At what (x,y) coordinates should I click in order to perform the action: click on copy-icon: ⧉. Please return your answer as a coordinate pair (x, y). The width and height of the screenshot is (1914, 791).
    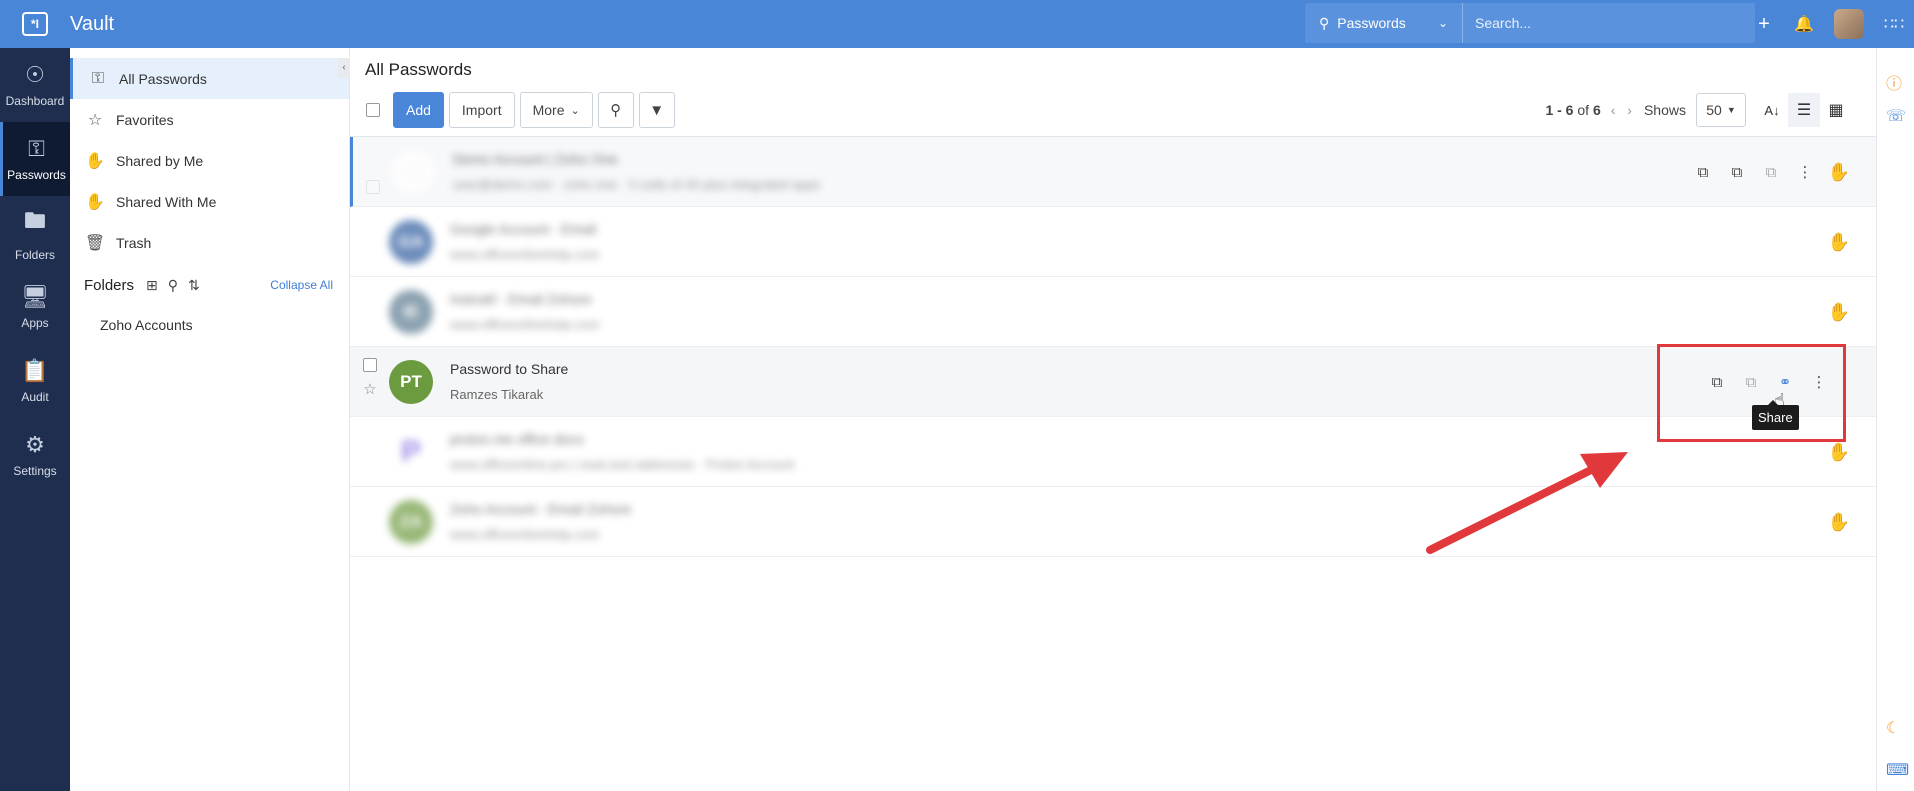
    Looking at the image, I should click on (1703, 172).